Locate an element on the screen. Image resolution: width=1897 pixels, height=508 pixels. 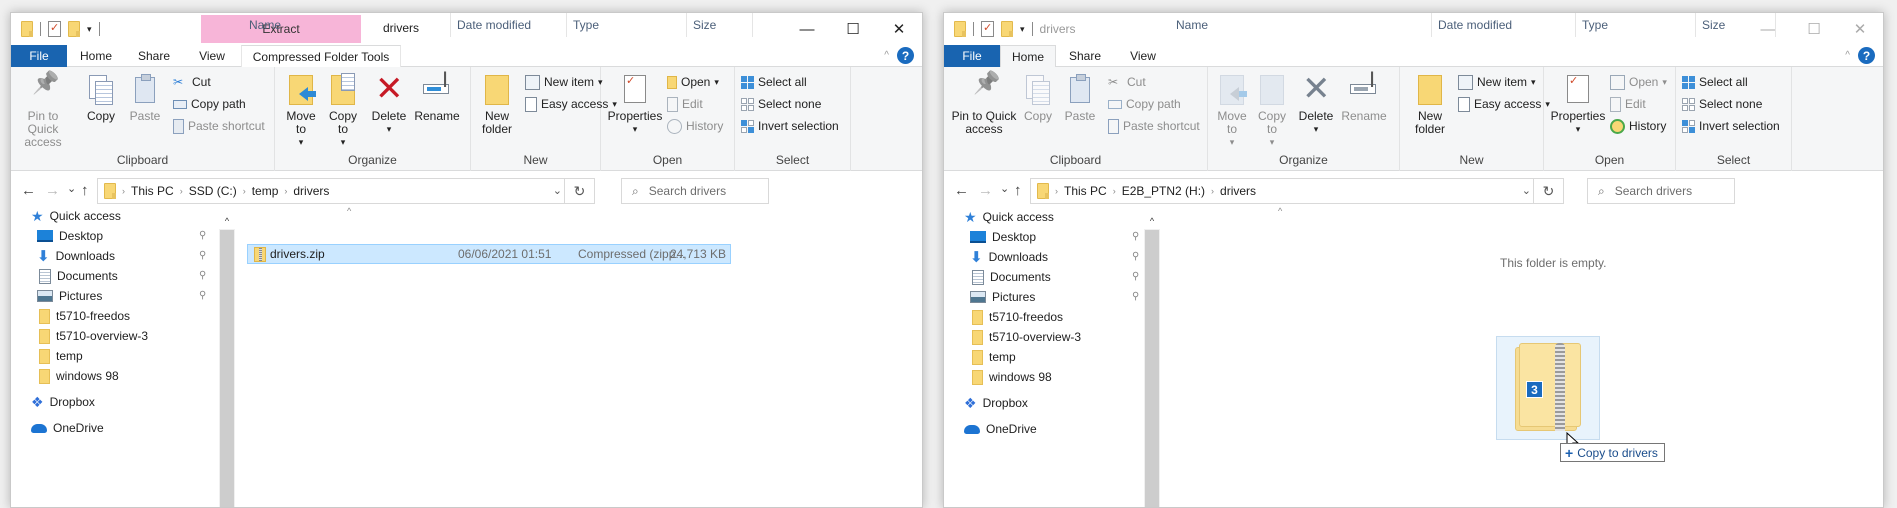
refresh-button: ↻ is located at coordinates (579, 191).